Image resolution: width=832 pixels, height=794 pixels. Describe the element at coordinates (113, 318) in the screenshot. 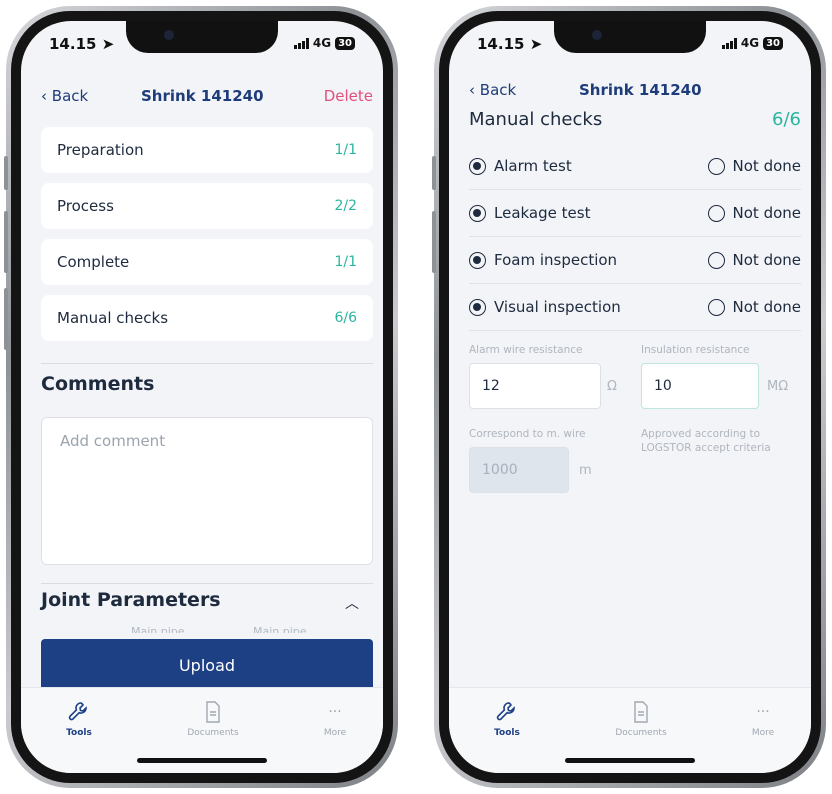

I see `section-label: Manual checks` at that location.